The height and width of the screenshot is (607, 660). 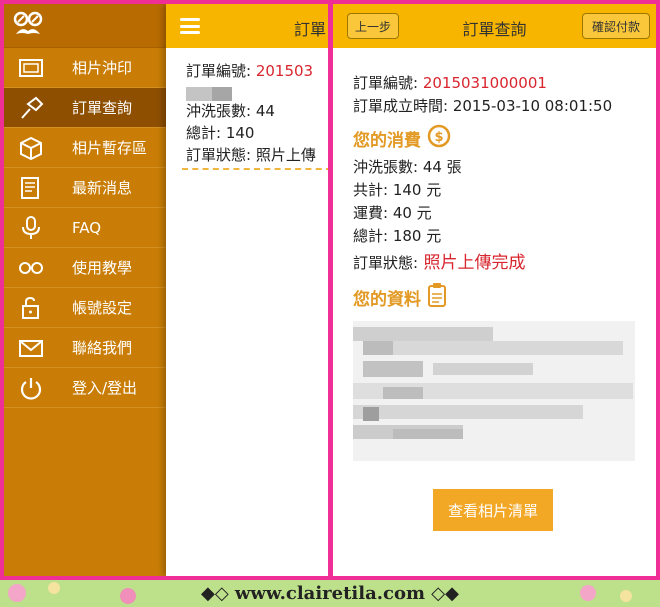 What do you see at coordinates (437, 297) in the screenshot?
I see `clipboard-icon` at bounding box center [437, 297].